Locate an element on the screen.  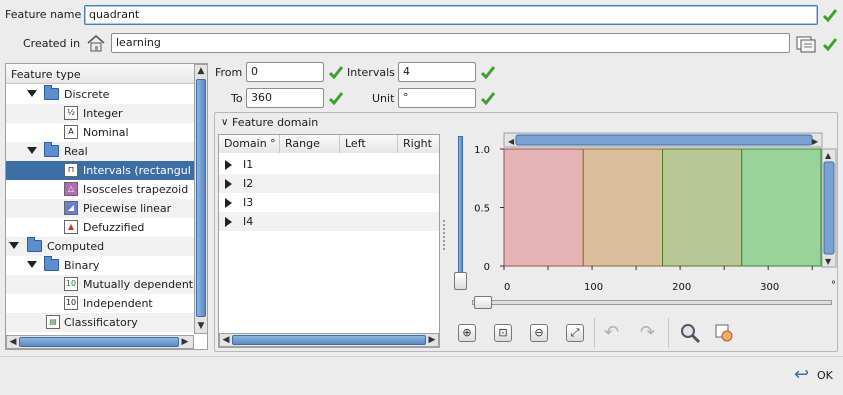
to-label: To is located at coordinates (237, 98).